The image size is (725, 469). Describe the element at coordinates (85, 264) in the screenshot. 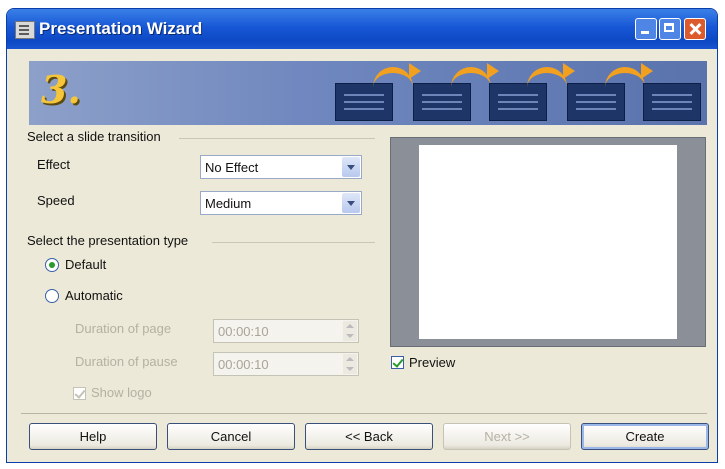

I see `default-radio-label: Default` at that location.